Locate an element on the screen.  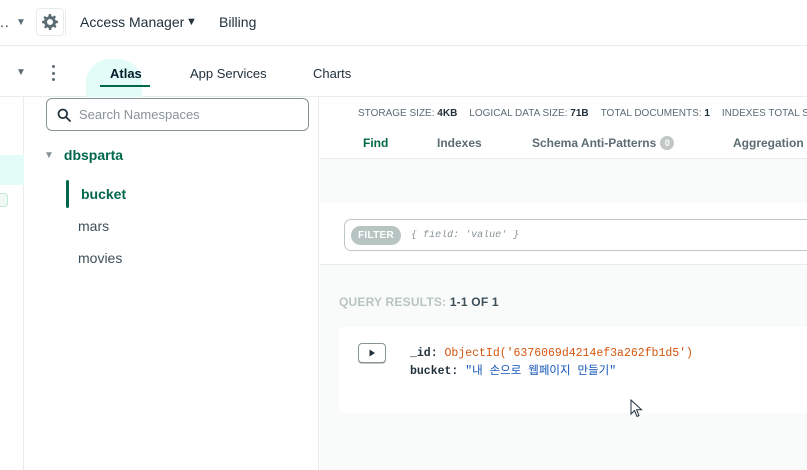
storage-size-stat: STORAGE SIZE: 4KB is located at coordinates (408, 113).